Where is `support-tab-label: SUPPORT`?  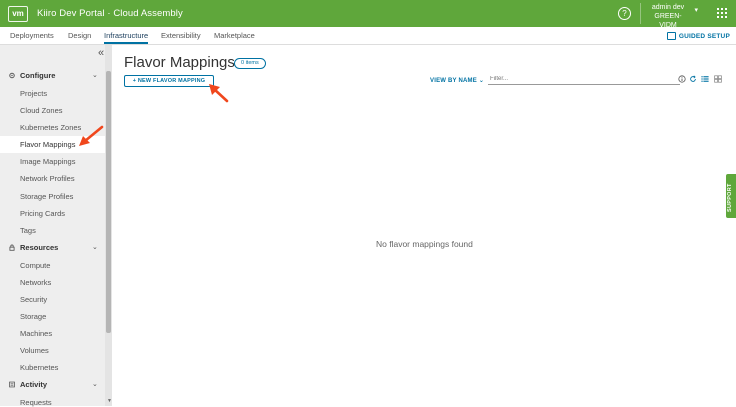
support-tab-label: SUPPORT is located at coordinates (730, 197).